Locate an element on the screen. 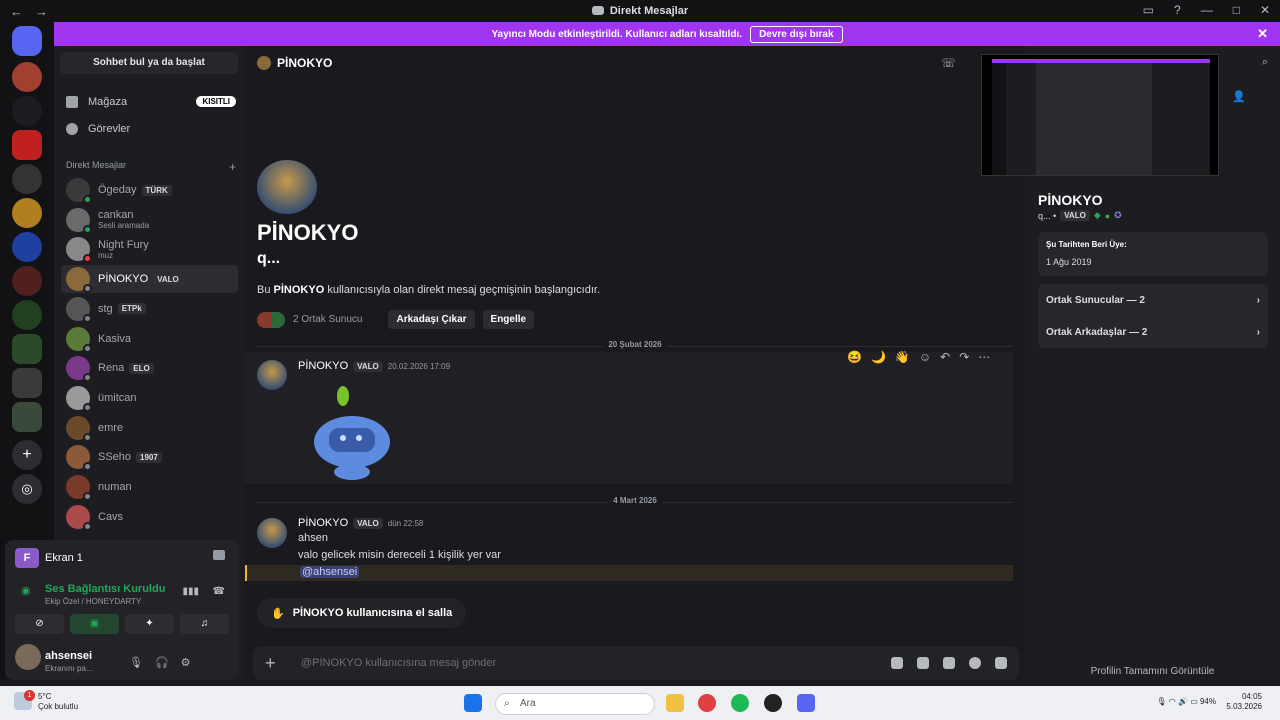  chat-header-name: PİNOKYO is located at coordinates (304, 63).